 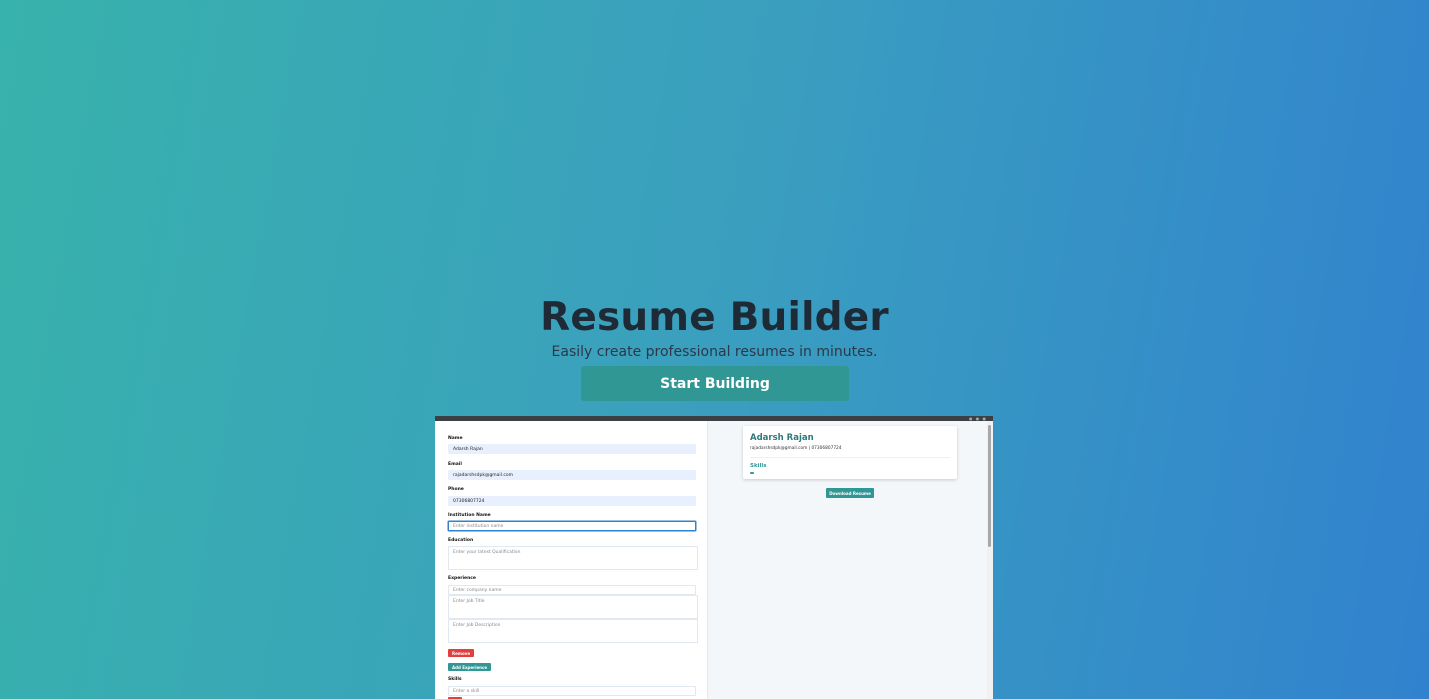 I want to click on phone-label: Phone, so click(x=456, y=489).